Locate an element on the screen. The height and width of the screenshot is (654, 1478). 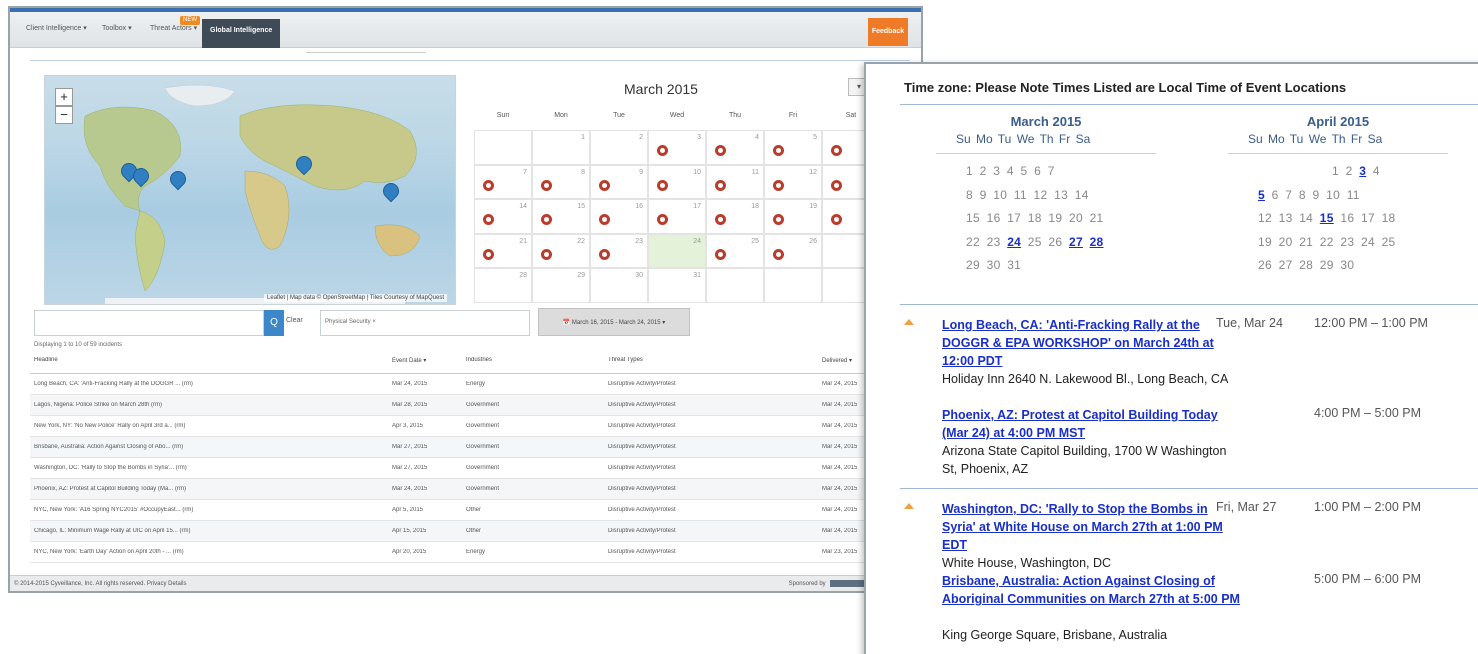
calendar-day: 31 is located at coordinates (677, 285).